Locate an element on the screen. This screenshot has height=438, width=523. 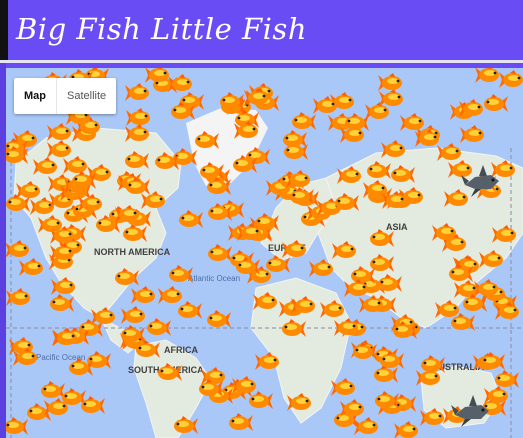
header-accent-strip is located at coordinates (4, 30).